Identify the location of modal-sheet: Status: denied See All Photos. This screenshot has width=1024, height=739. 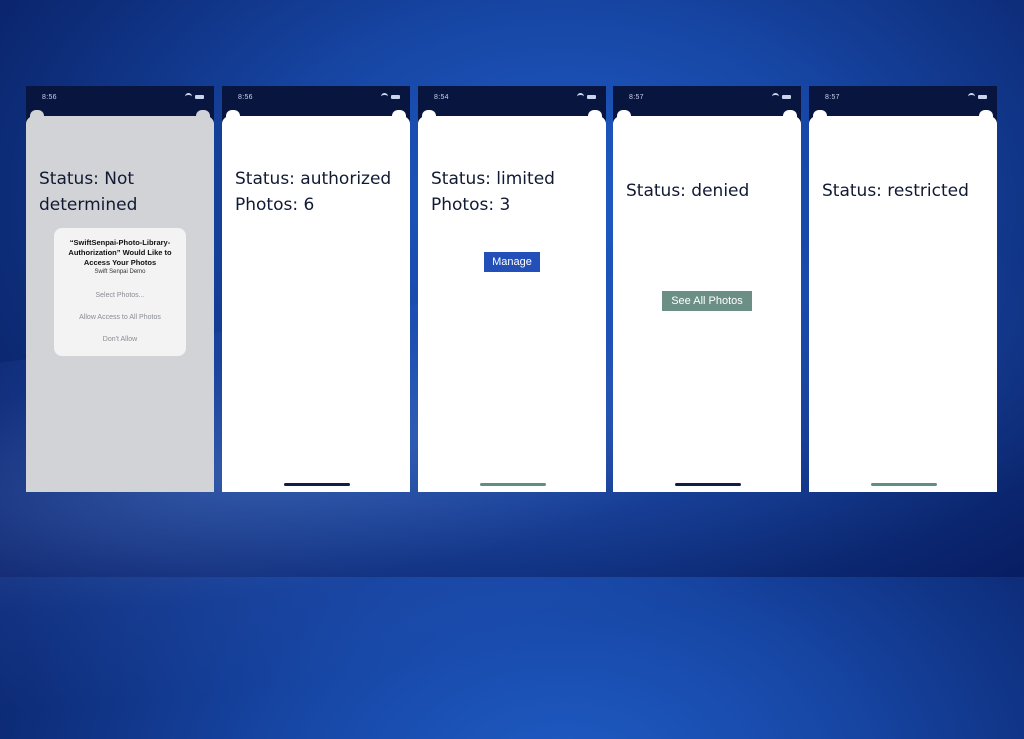
(707, 304).